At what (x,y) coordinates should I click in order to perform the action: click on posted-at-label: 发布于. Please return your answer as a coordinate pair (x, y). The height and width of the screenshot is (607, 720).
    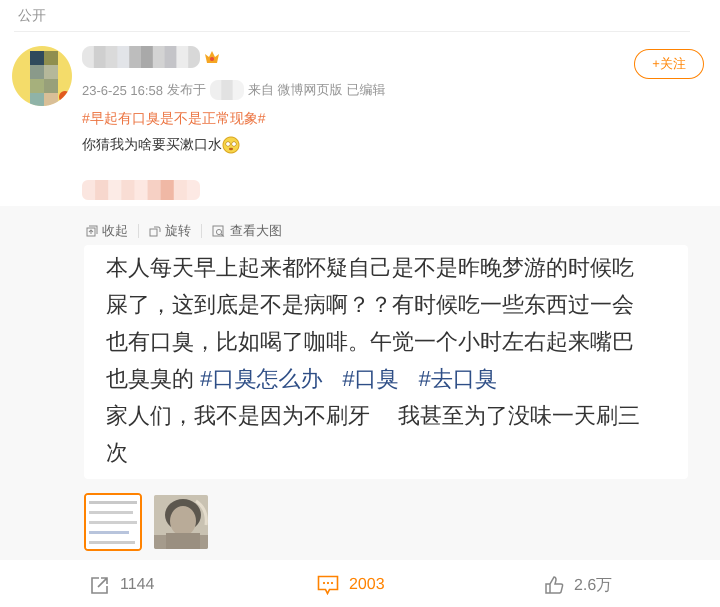
    Looking at the image, I should click on (186, 90).